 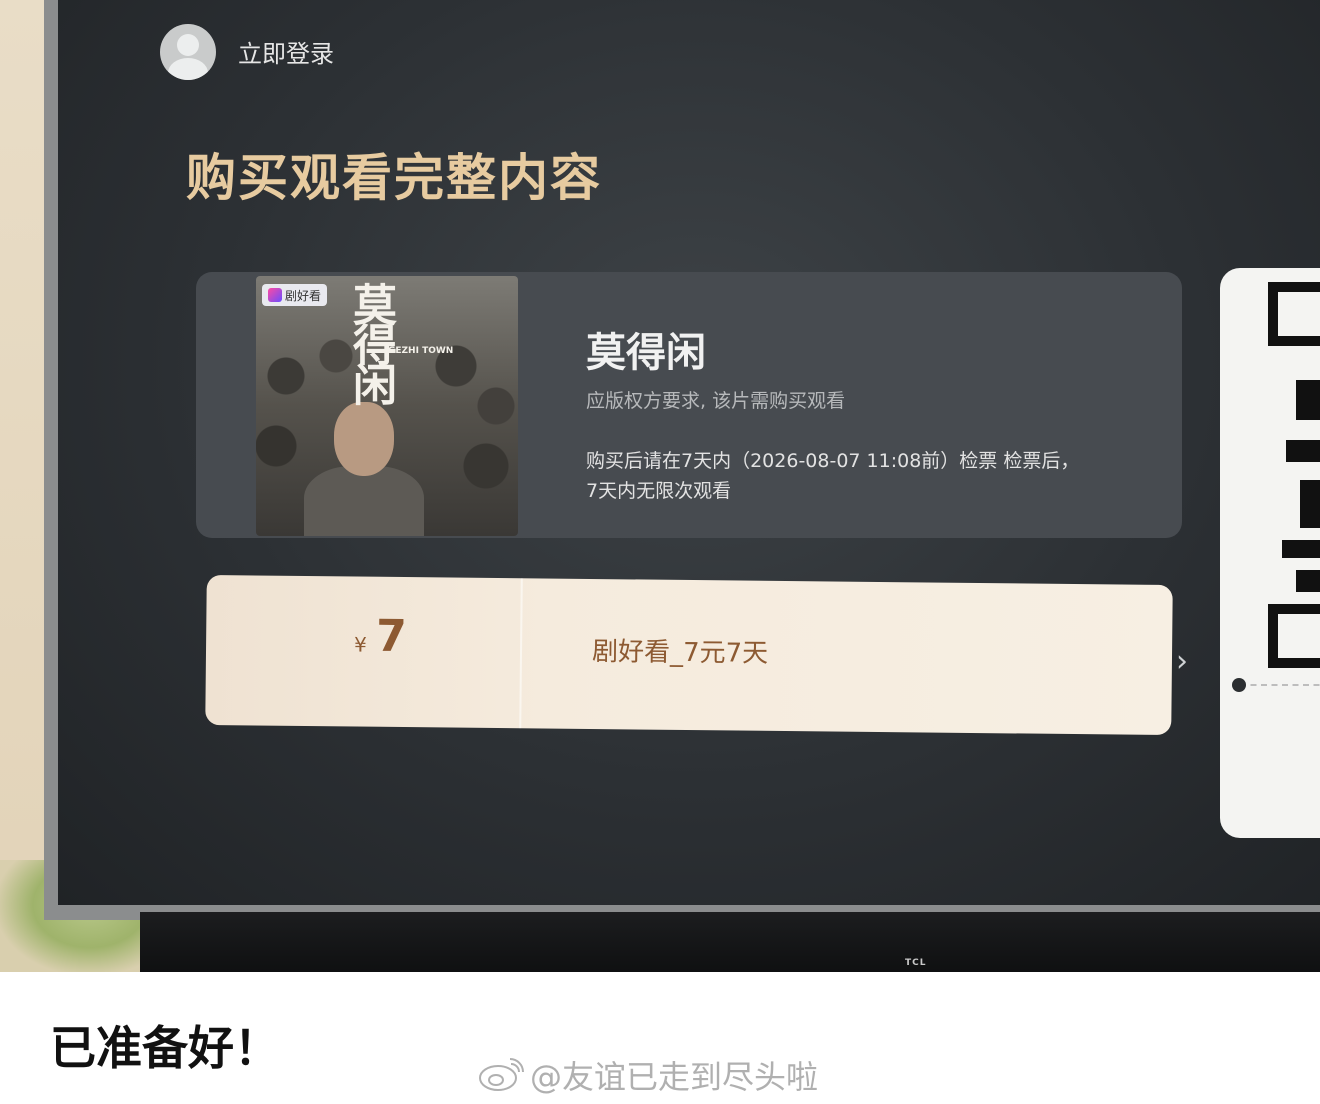 I want to click on poster-figure-face, so click(x=364, y=439).